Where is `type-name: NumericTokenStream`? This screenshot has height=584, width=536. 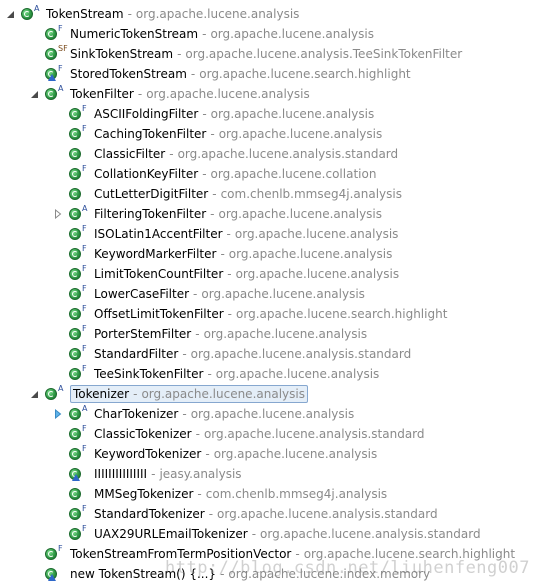 type-name: NumericTokenStream is located at coordinates (134, 34).